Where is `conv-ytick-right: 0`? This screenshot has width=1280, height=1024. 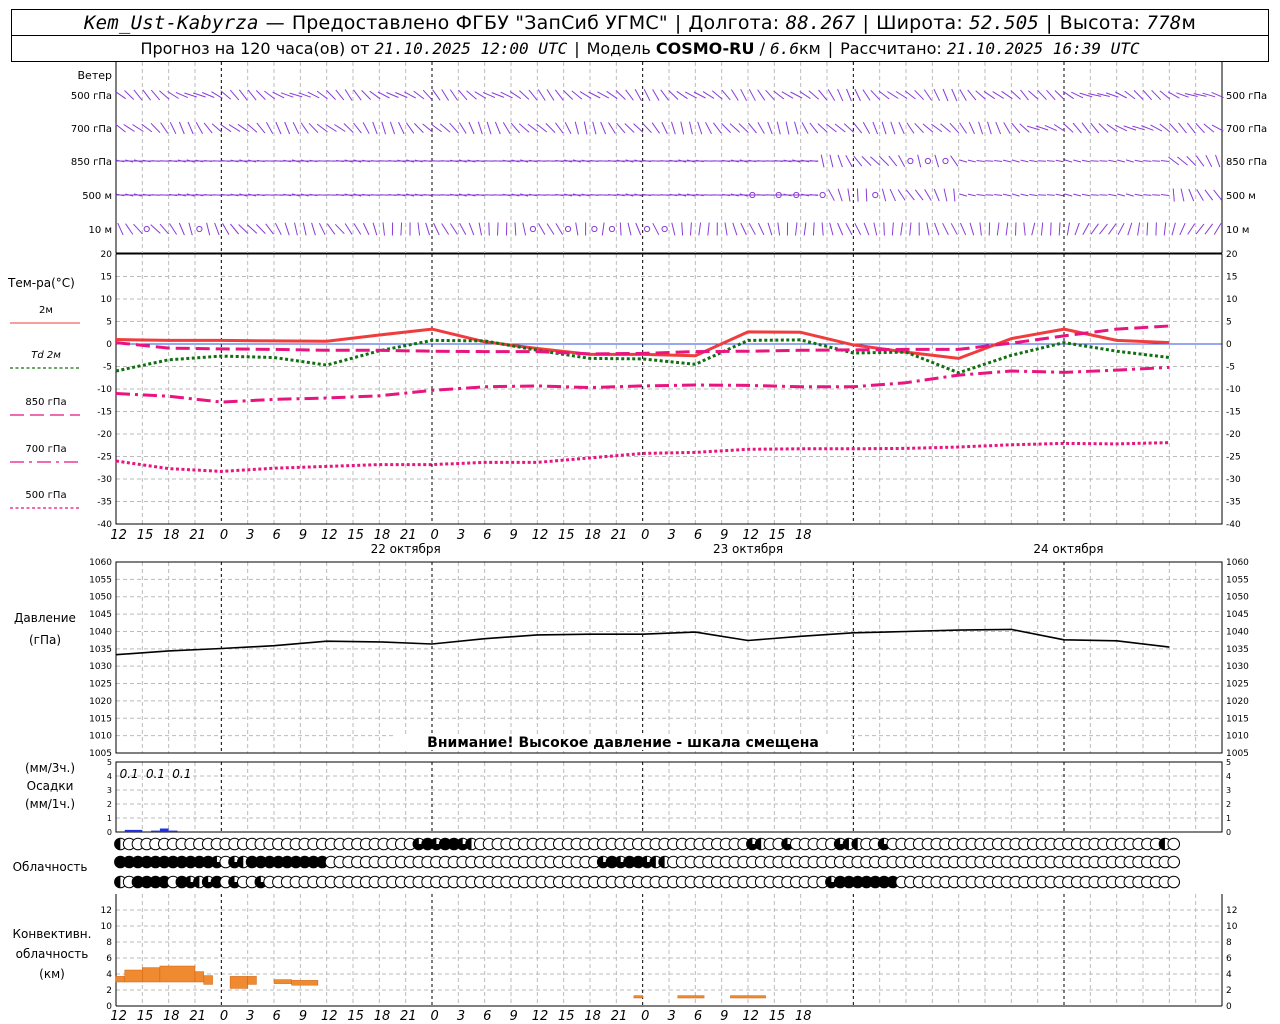 conv-ytick-right: 0 is located at coordinates (1229, 1007).